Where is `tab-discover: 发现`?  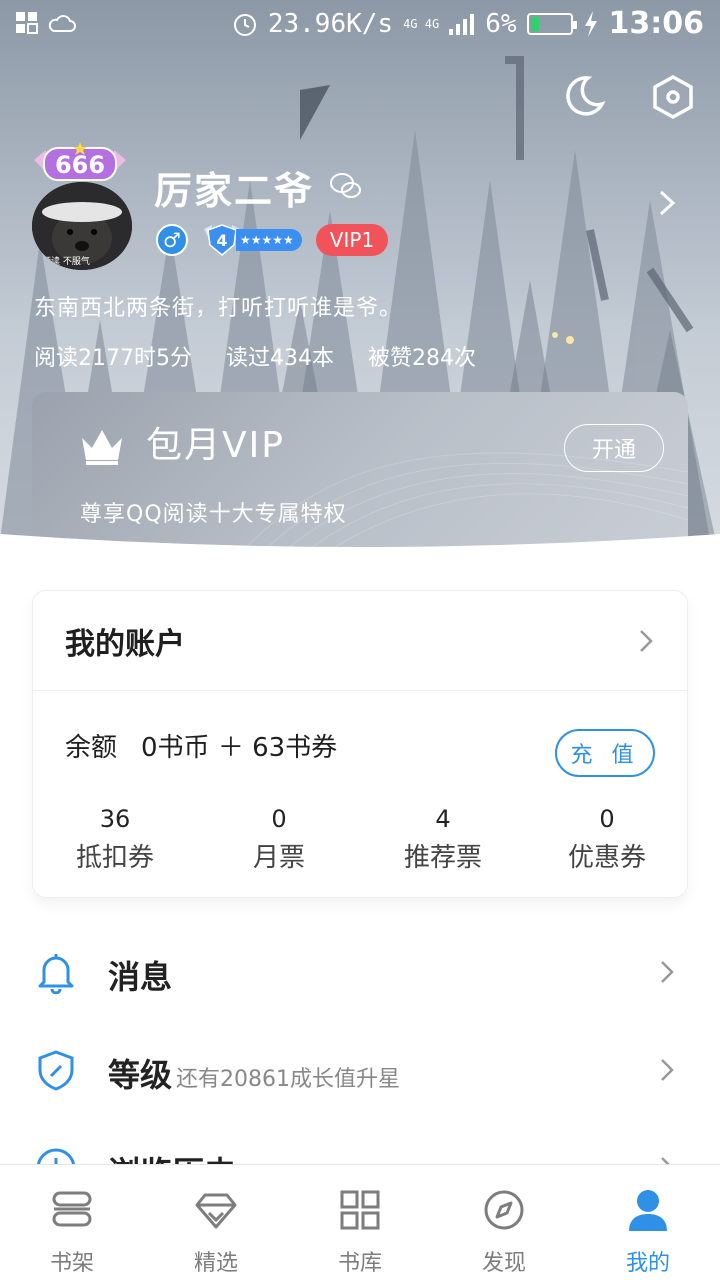
tab-discover: 发现 is located at coordinates (504, 1222).